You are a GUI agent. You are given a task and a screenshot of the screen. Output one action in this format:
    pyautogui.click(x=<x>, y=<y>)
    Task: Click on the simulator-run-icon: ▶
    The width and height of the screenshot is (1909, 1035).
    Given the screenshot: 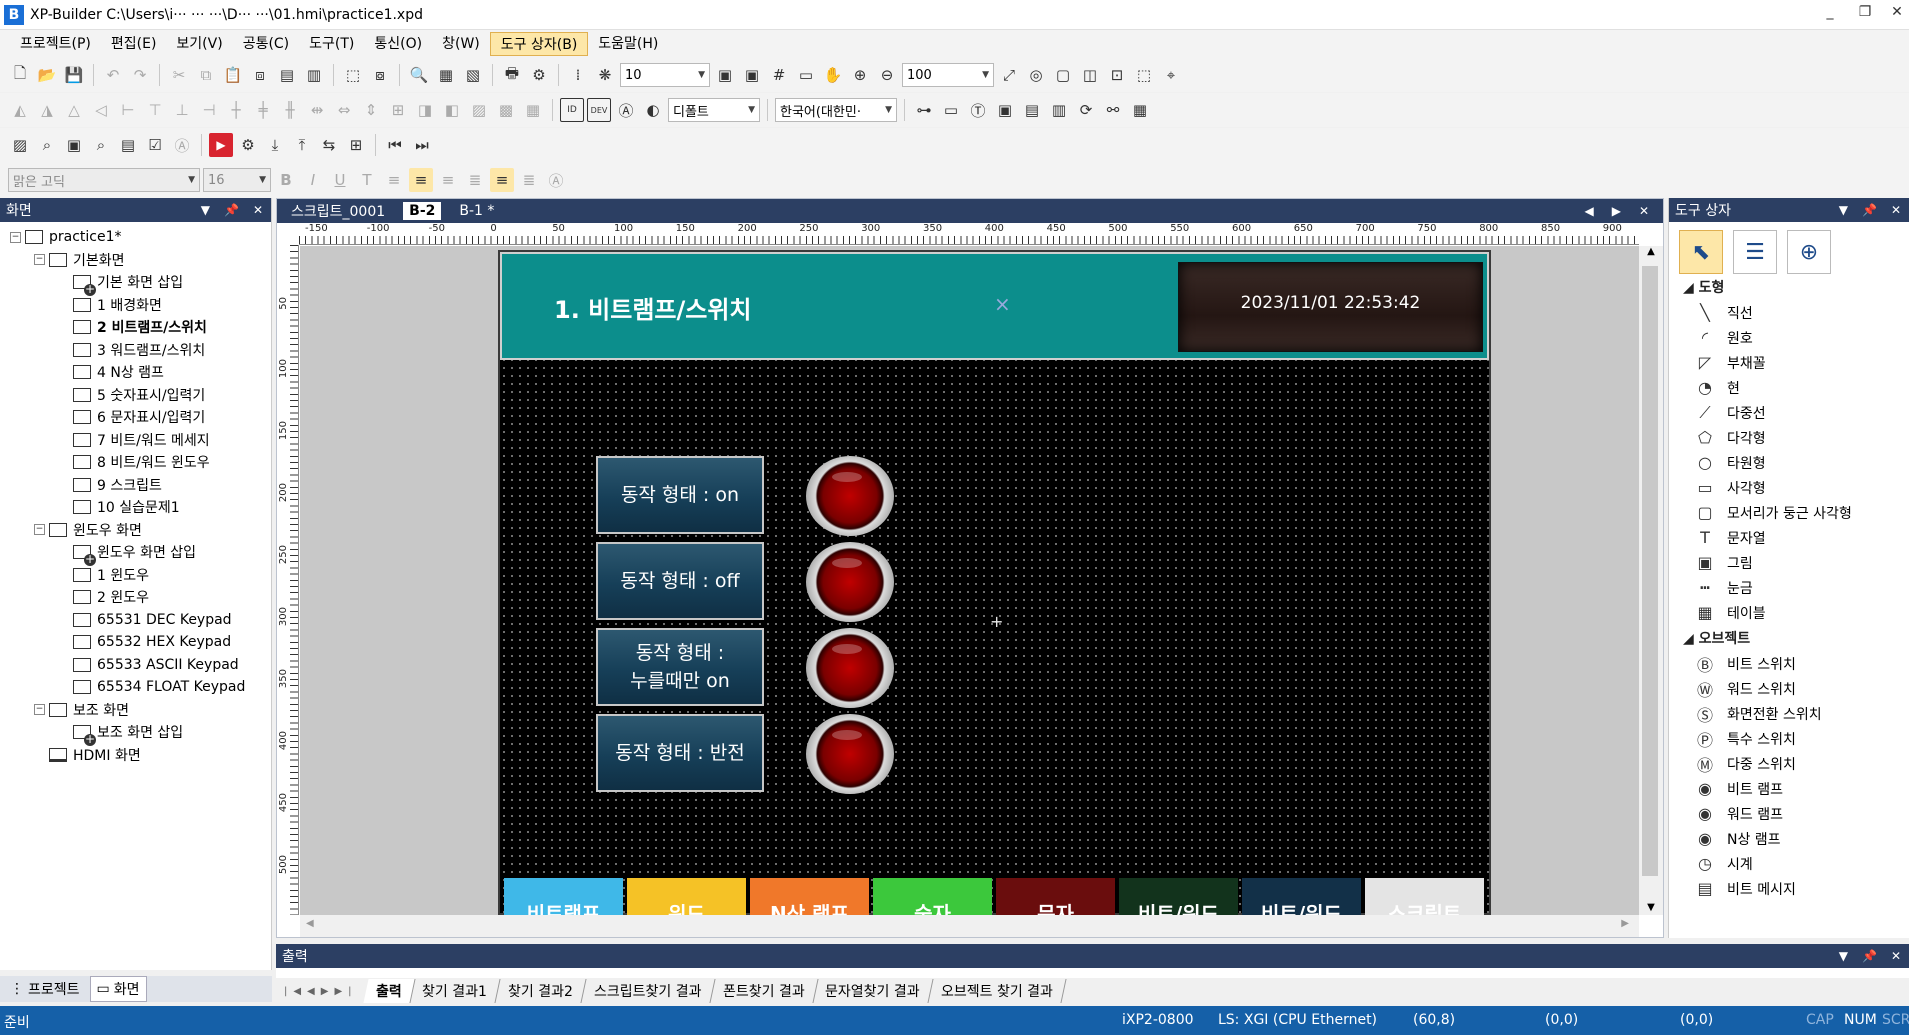 What is the action you would take?
    pyautogui.click(x=221, y=145)
    